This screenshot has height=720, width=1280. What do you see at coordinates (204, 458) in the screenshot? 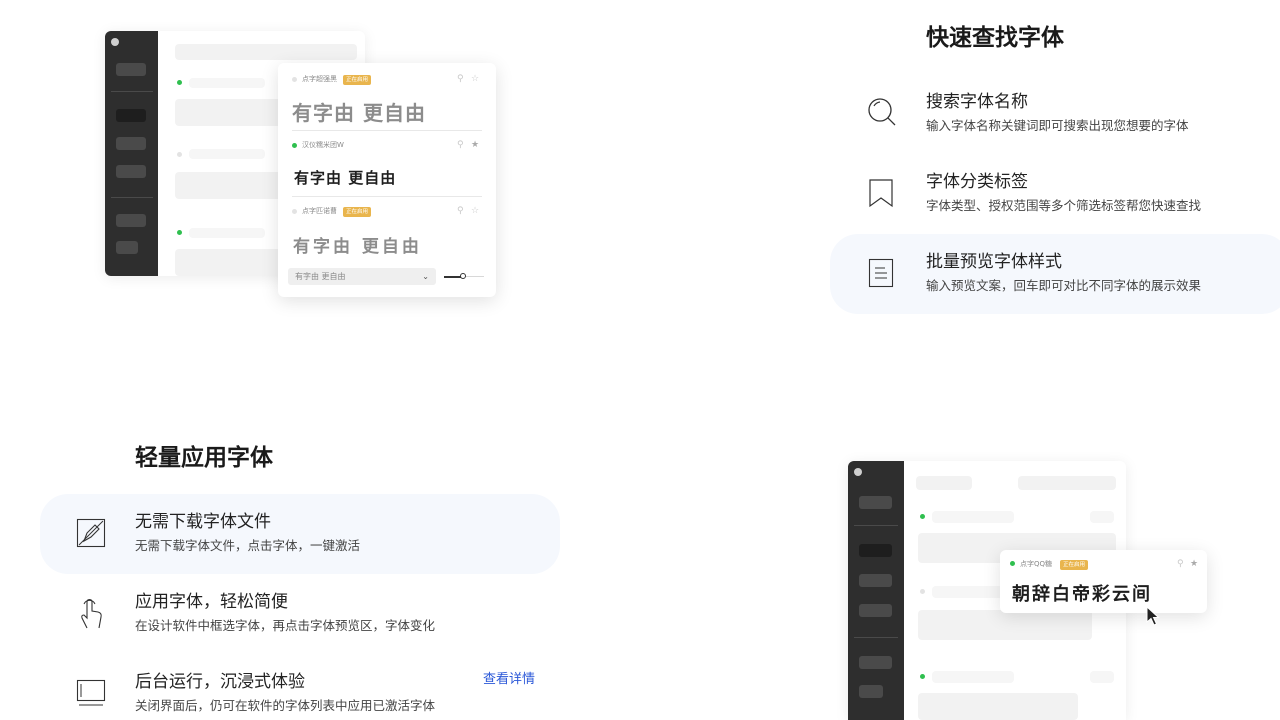
I see `section-title: 轻量应用字体` at bounding box center [204, 458].